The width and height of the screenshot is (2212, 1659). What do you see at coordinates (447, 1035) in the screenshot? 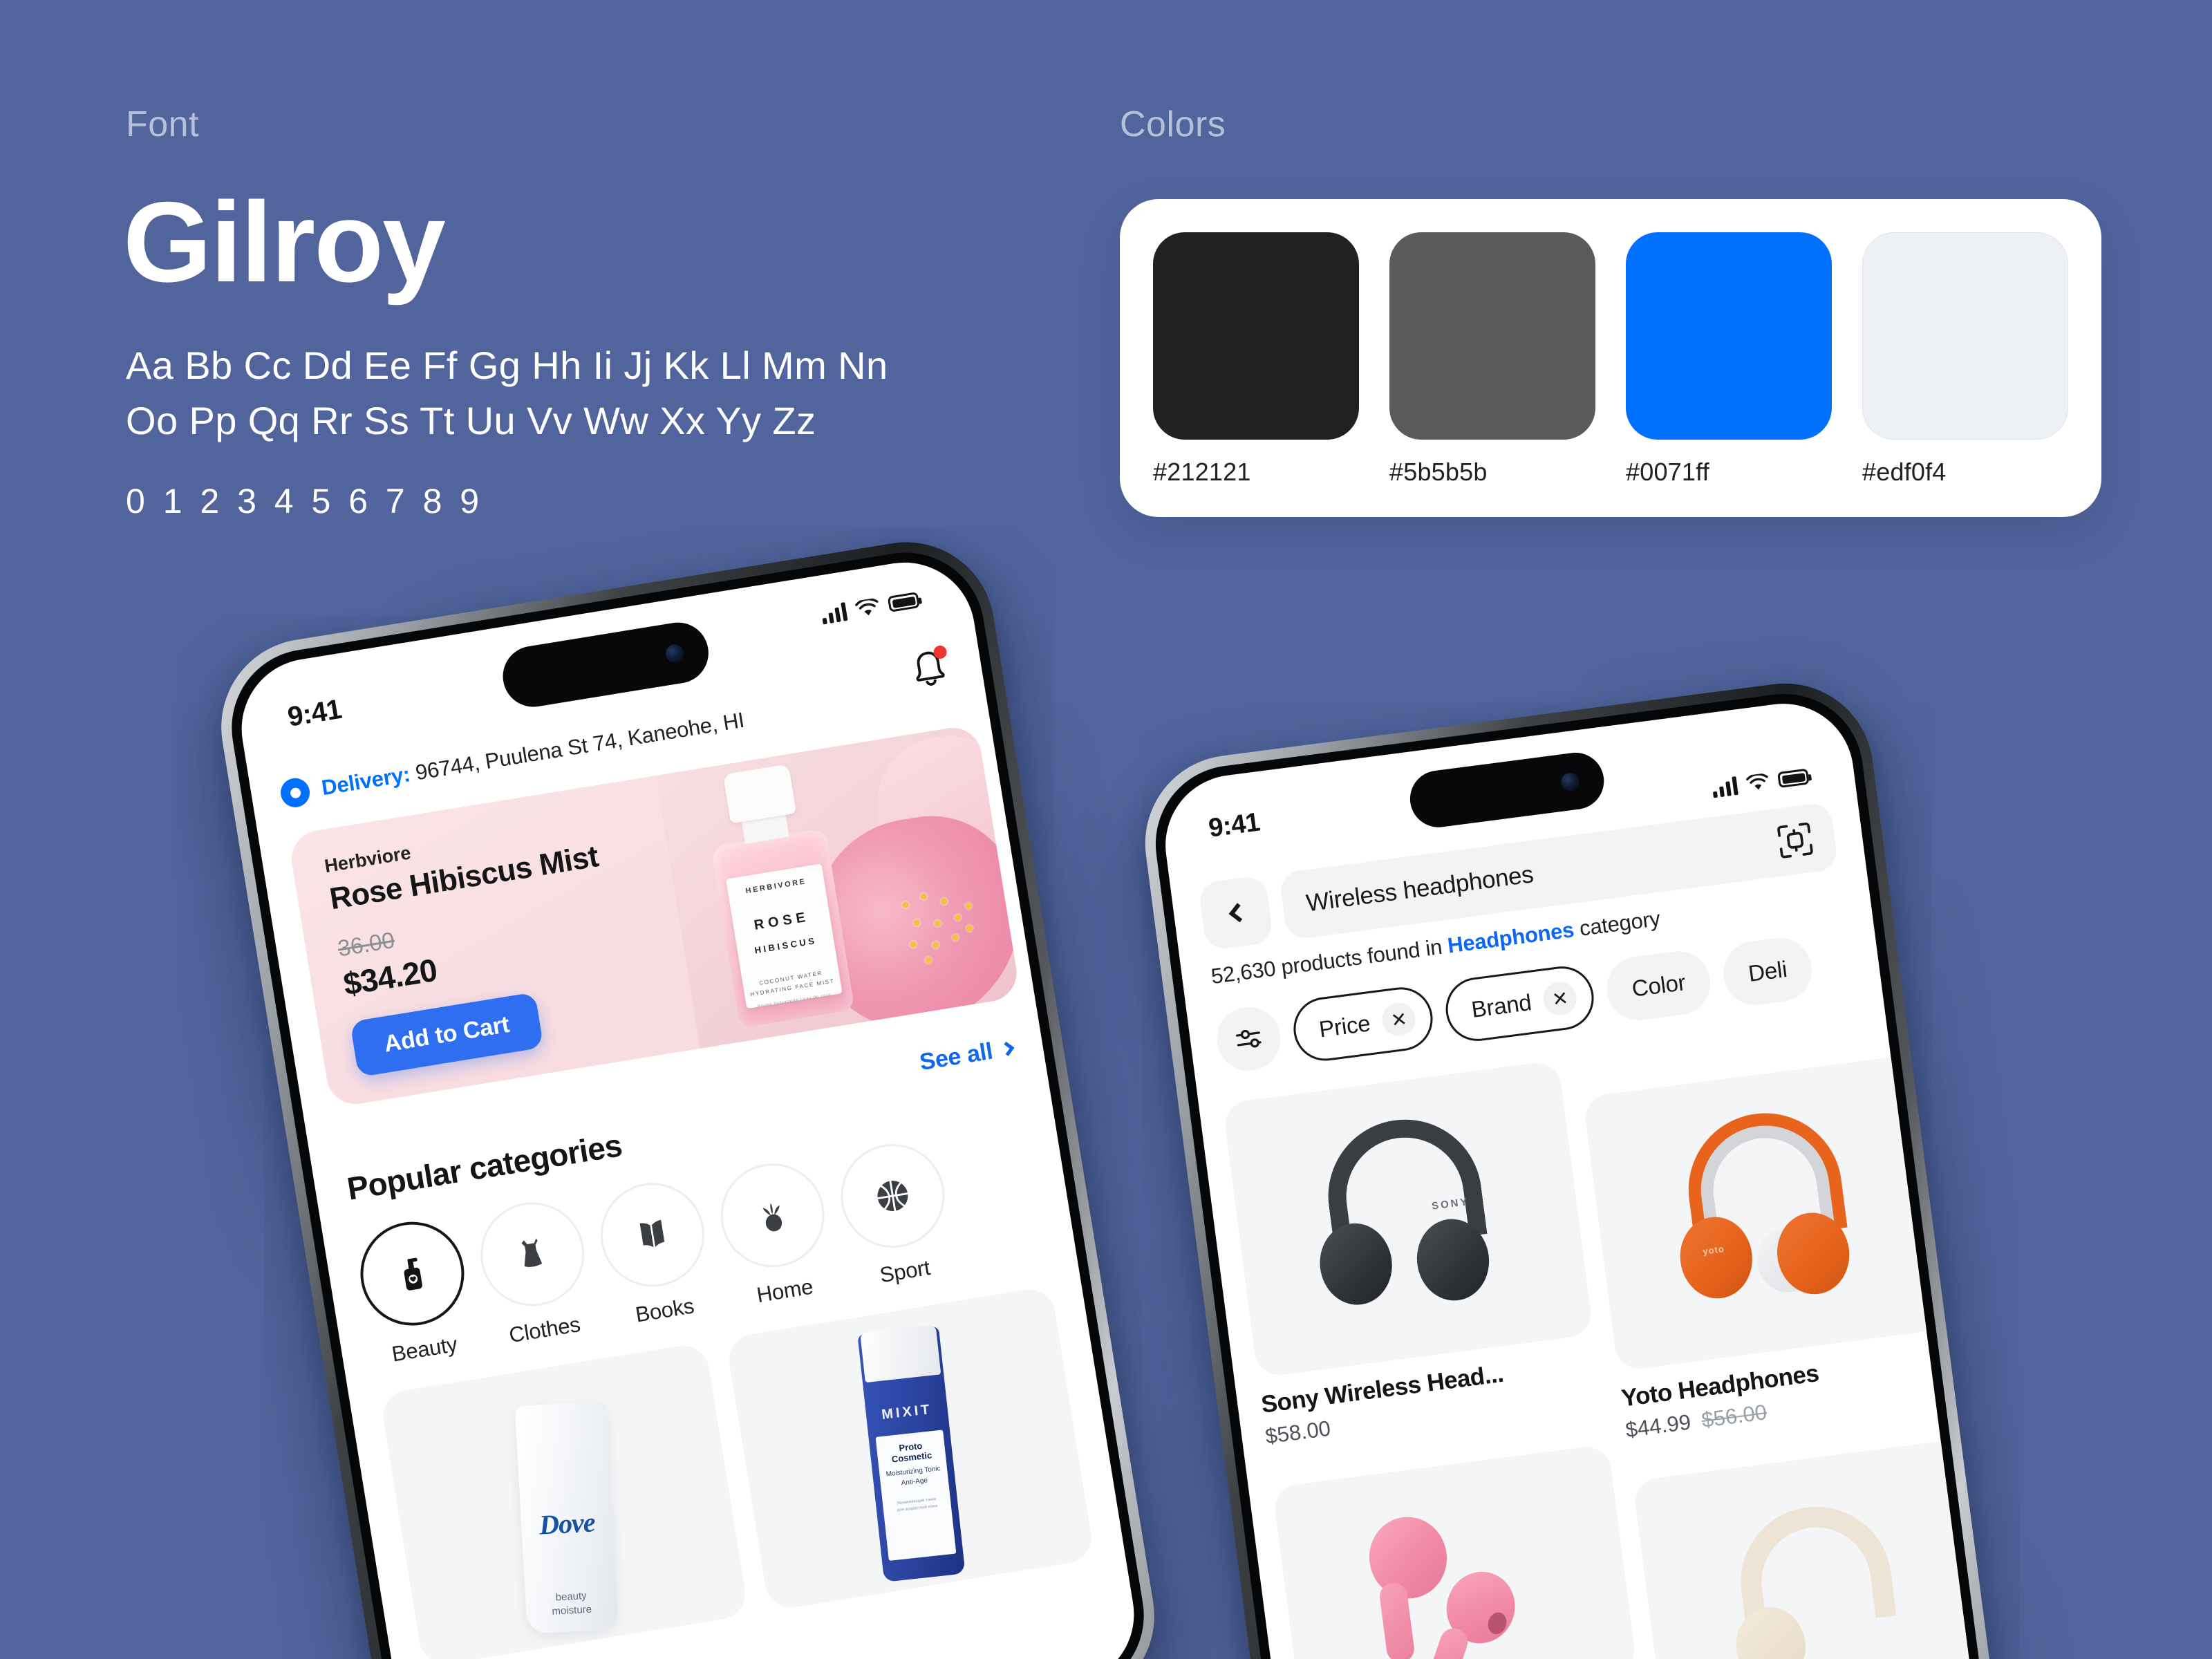
I see `add-to-cart-button: Add to Cart` at bounding box center [447, 1035].